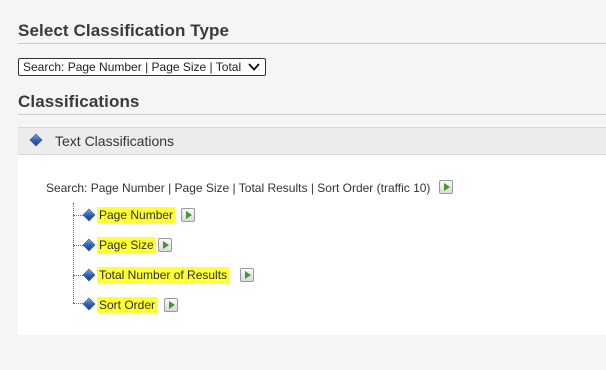 The height and width of the screenshot is (370, 606). I want to click on chevron-down-icon, so click(254, 67).